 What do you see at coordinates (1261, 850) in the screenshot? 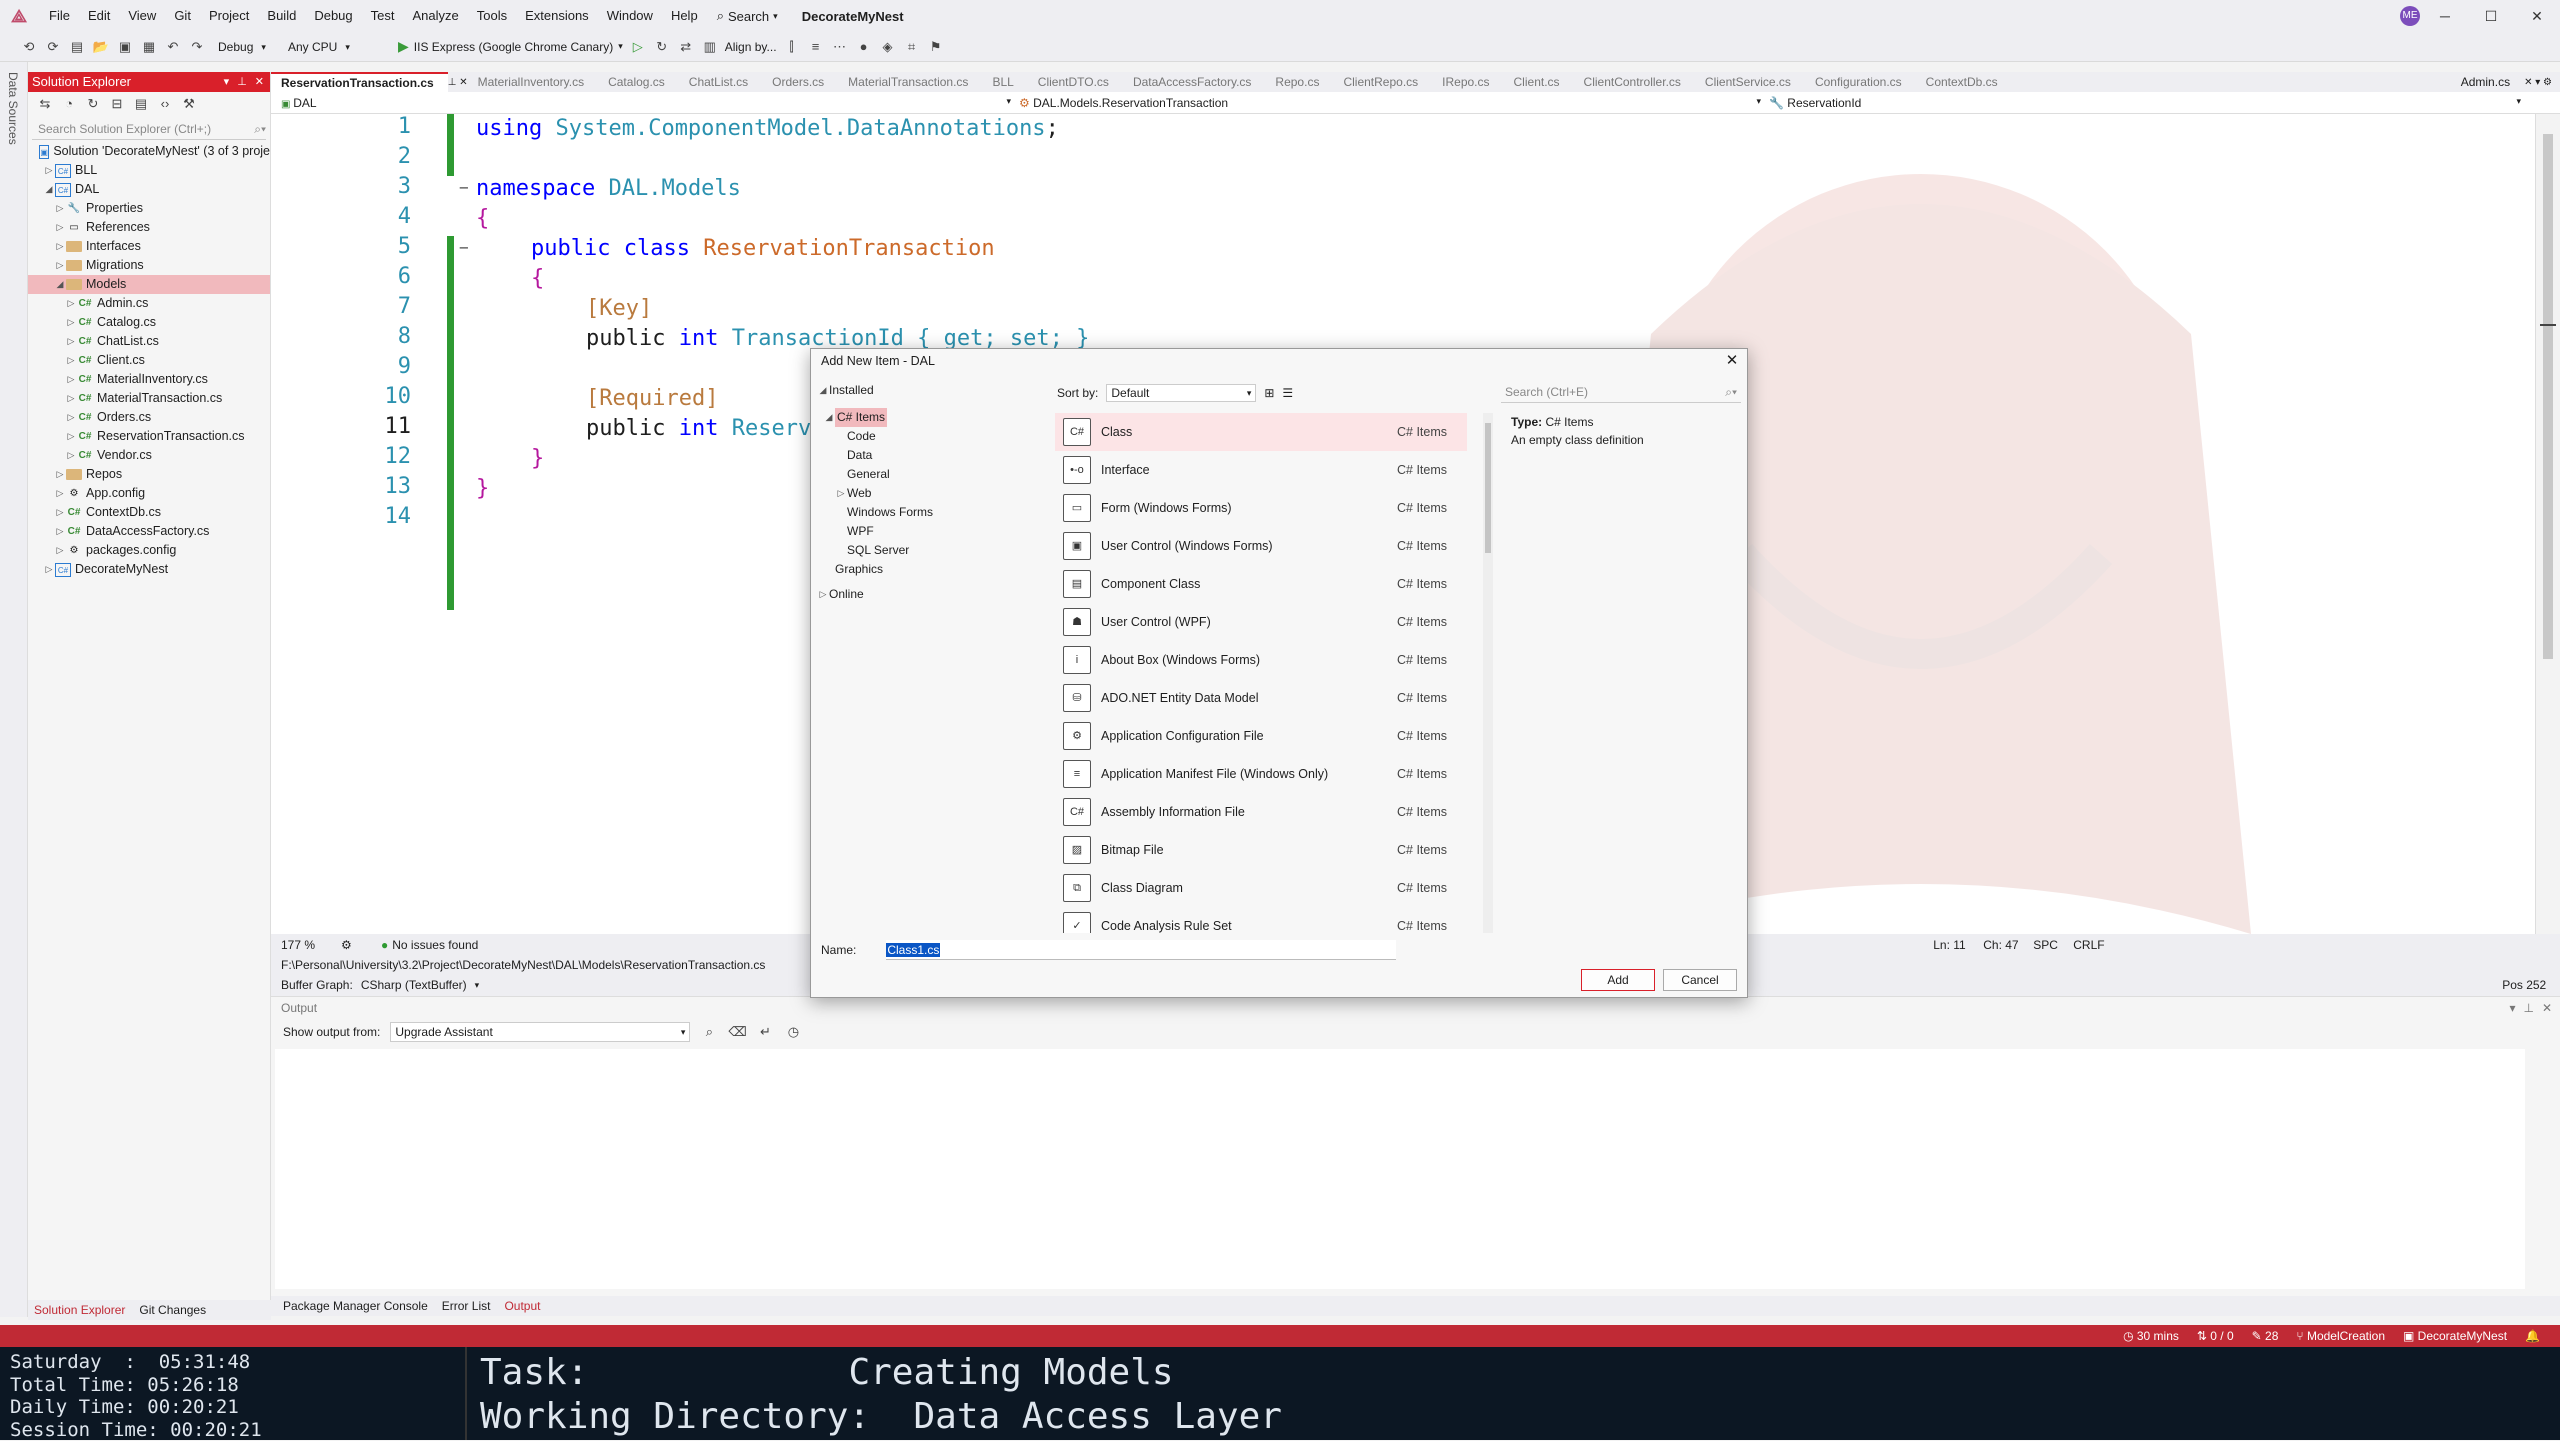
I see `template-item: ▨ Bitmap File C# Items` at bounding box center [1261, 850].